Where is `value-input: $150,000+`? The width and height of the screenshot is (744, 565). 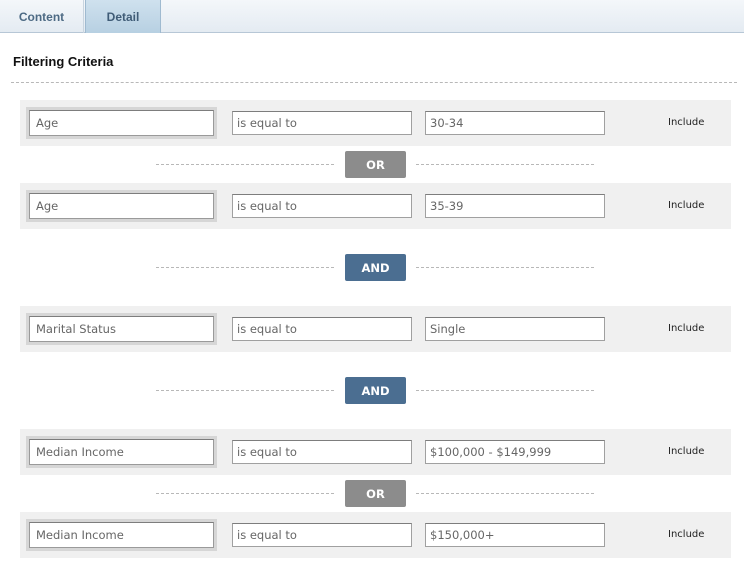 value-input: $150,000+ is located at coordinates (515, 535).